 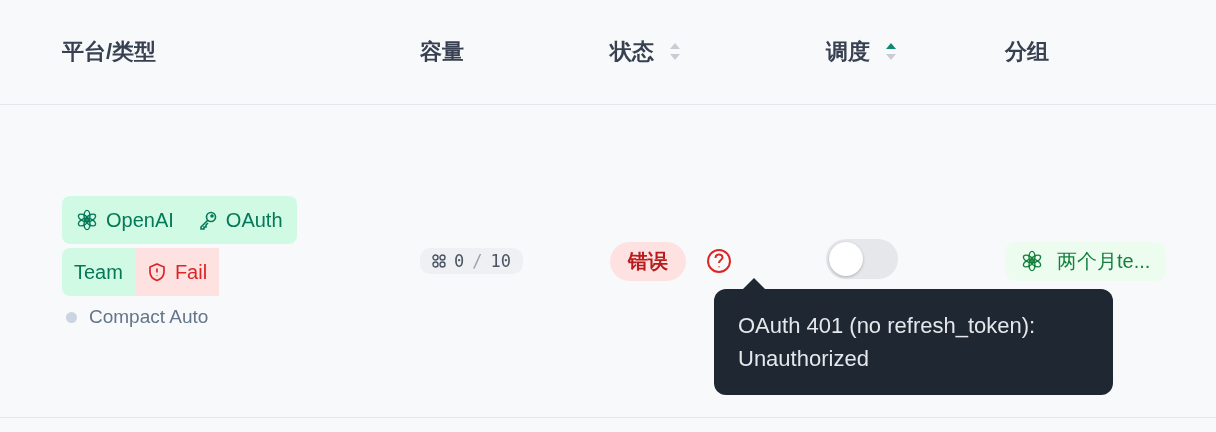 What do you see at coordinates (471, 261) in the screenshot?
I see `capacity-pill: 0 / 10` at bounding box center [471, 261].